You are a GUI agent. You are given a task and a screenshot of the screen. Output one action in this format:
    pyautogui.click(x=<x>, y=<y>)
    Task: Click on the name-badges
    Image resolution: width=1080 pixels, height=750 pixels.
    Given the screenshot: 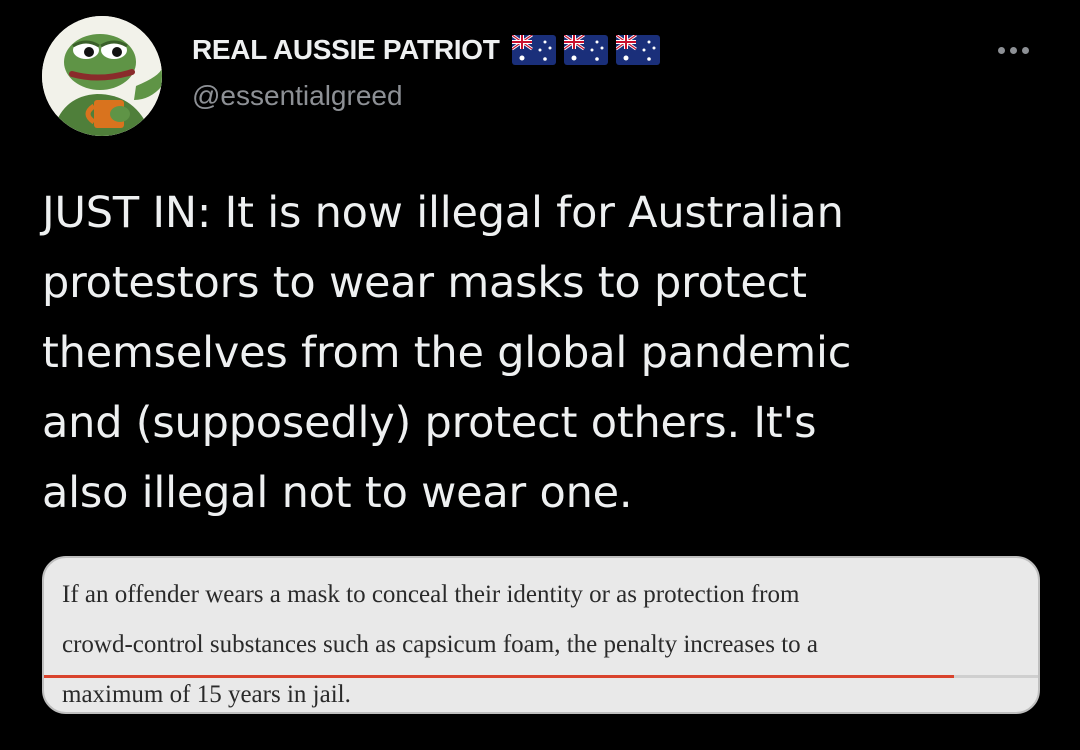 What is the action you would take?
    pyautogui.click(x=585, y=50)
    